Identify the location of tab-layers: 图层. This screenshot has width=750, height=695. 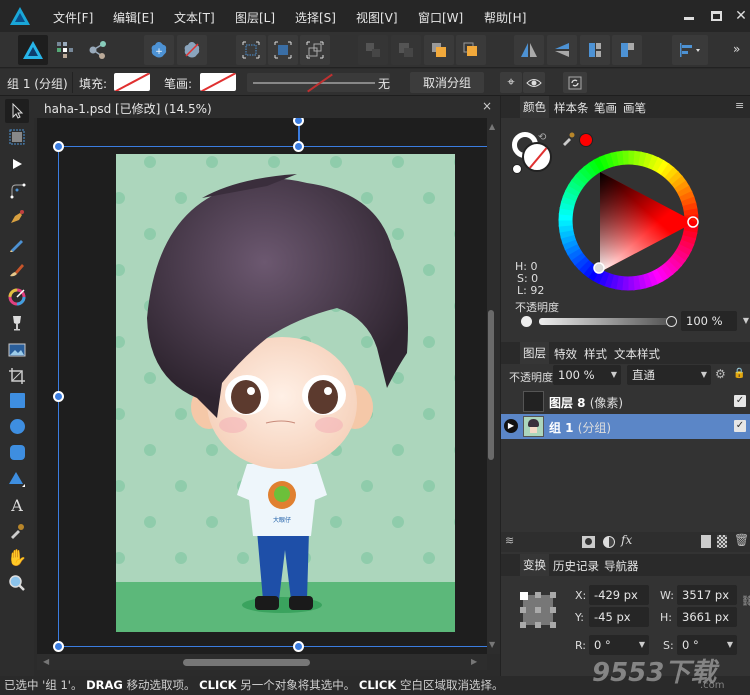
(534, 353).